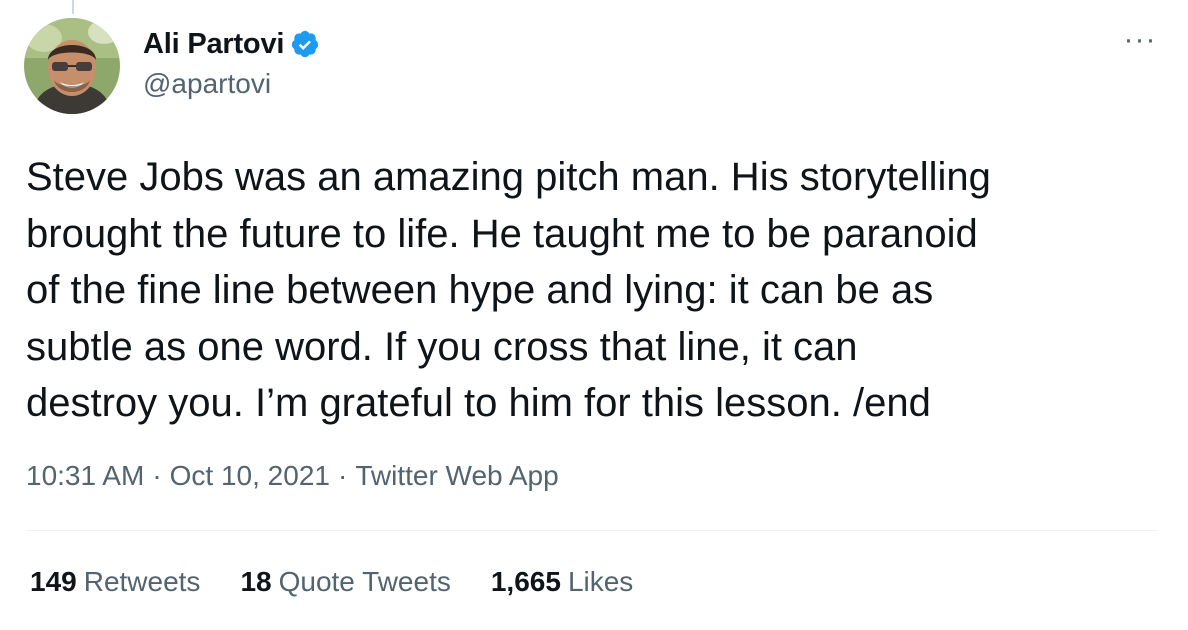  I want to click on more-options-icon: ···, so click(1140, 42).